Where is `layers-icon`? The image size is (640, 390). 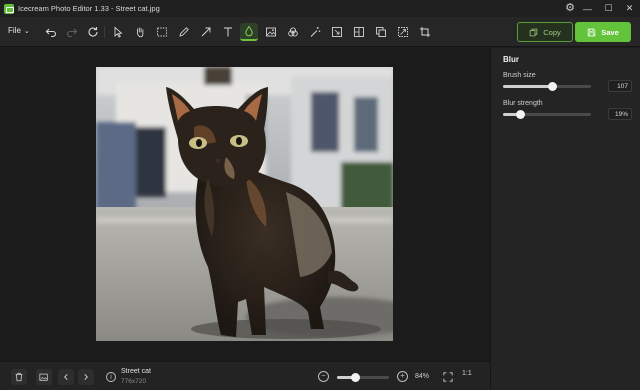 layers-icon is located at coordinates (381, 32).